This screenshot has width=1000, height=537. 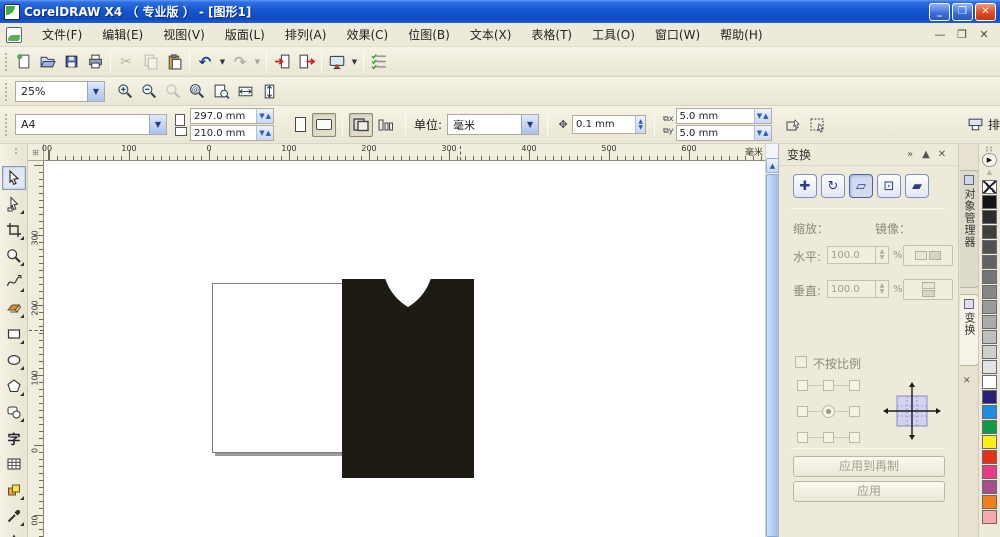 I want to click on anchor-top-center, so click(x=828, y=385).